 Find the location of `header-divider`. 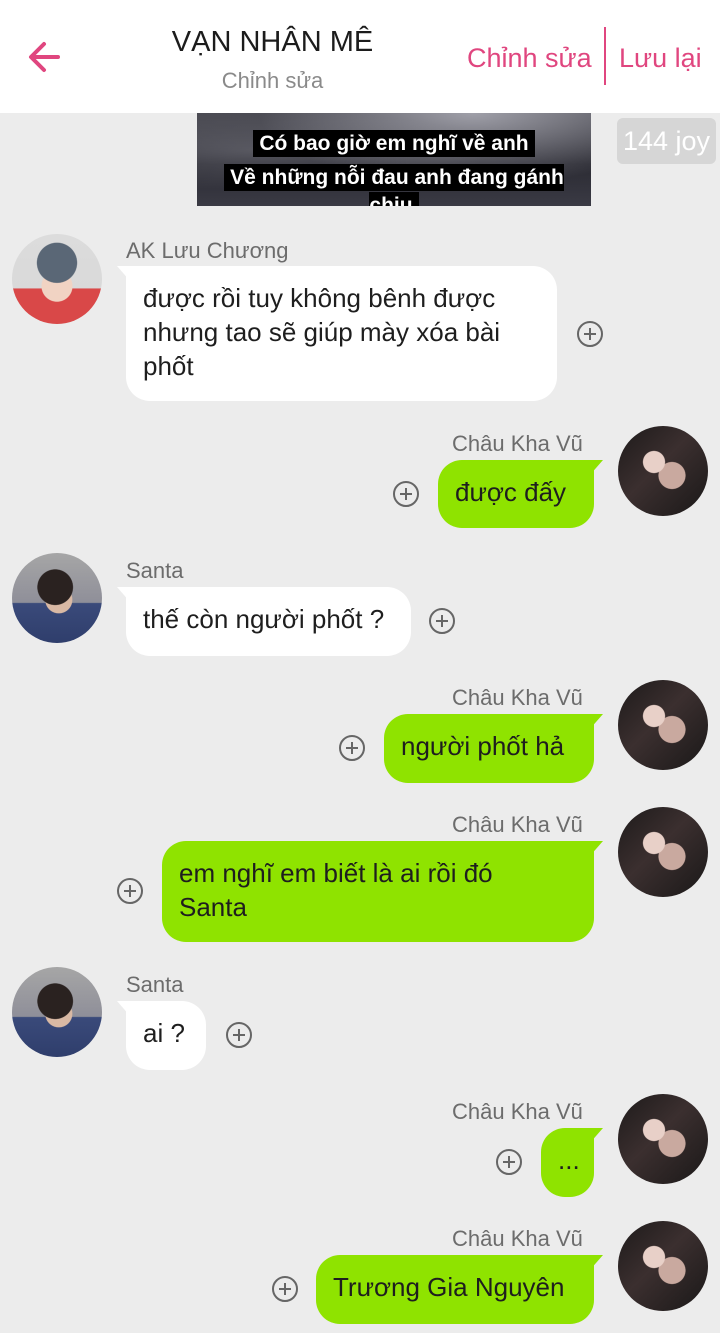

header-divider is located at coordinates (605, 56).